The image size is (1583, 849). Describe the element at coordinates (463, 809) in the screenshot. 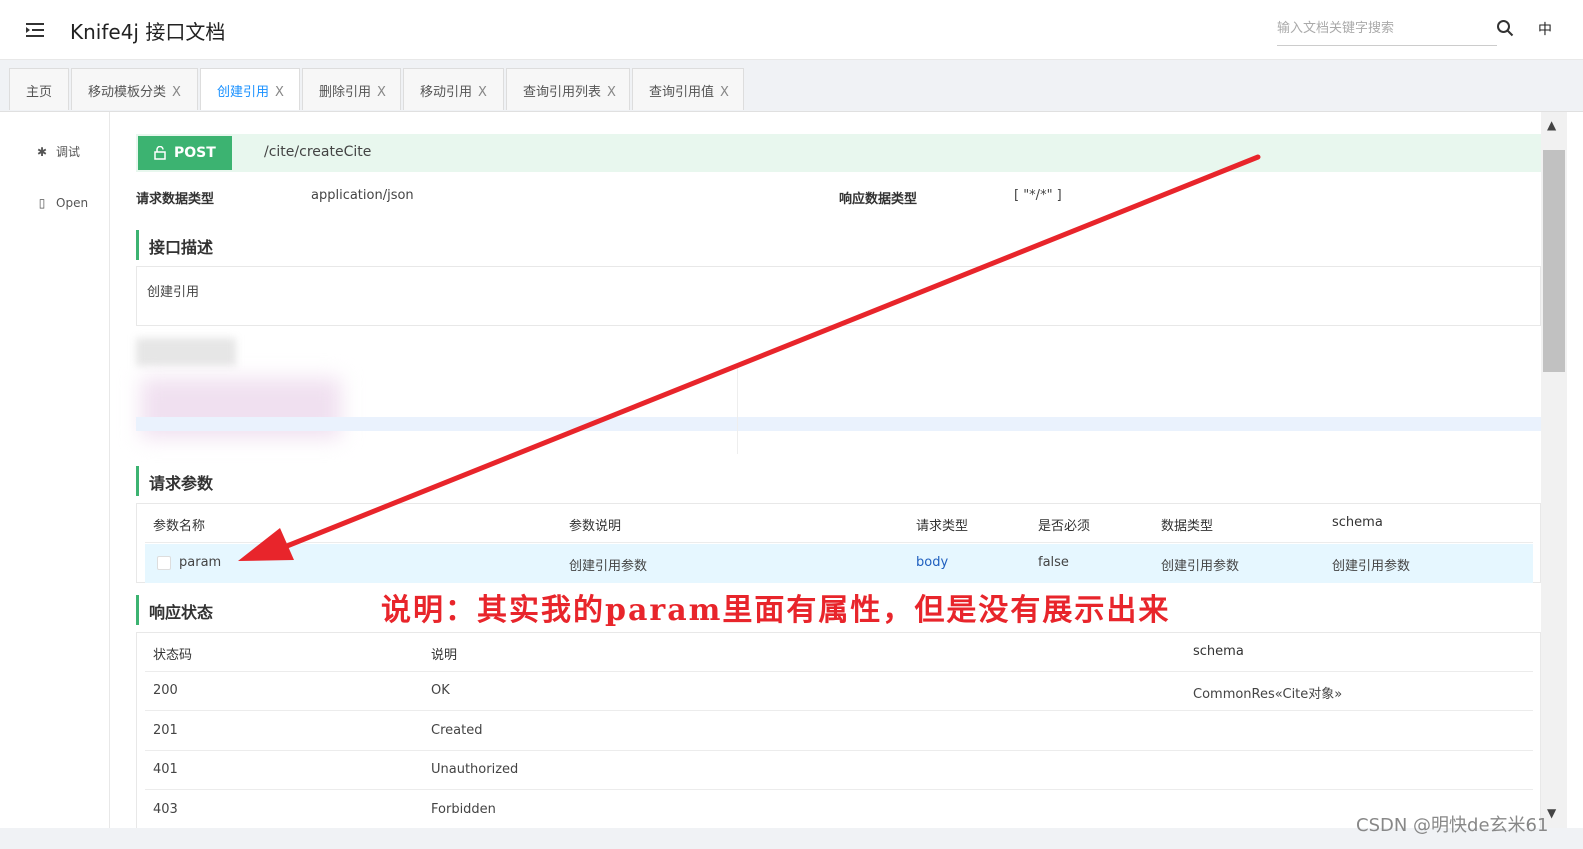

I see `status-desc: Forbidden` at that location.